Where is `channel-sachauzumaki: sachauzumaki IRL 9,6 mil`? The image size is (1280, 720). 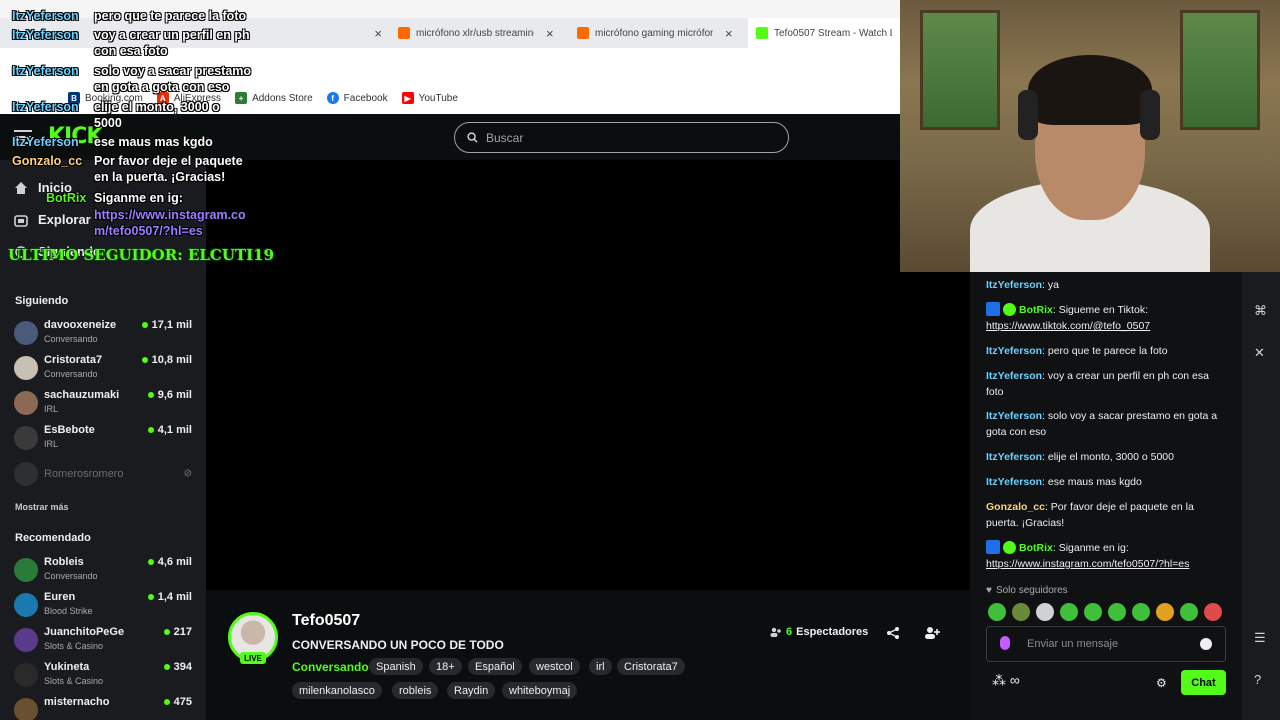
channel-sachauzumaki: sachauzumaki IRL 9,6 mil is located at coordinates (103, 405).